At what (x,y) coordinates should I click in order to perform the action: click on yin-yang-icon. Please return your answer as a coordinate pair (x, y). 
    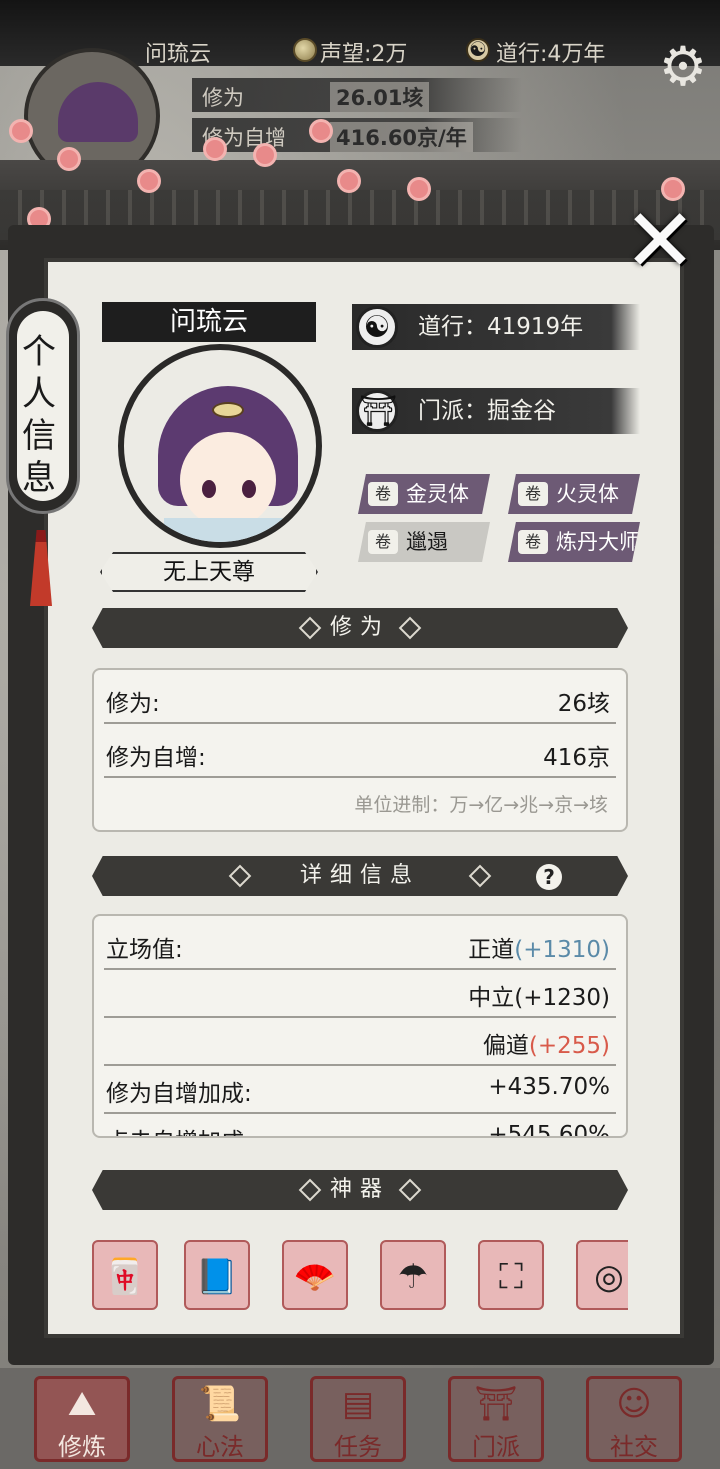
    Looking at the image, I should click on (478, 49).